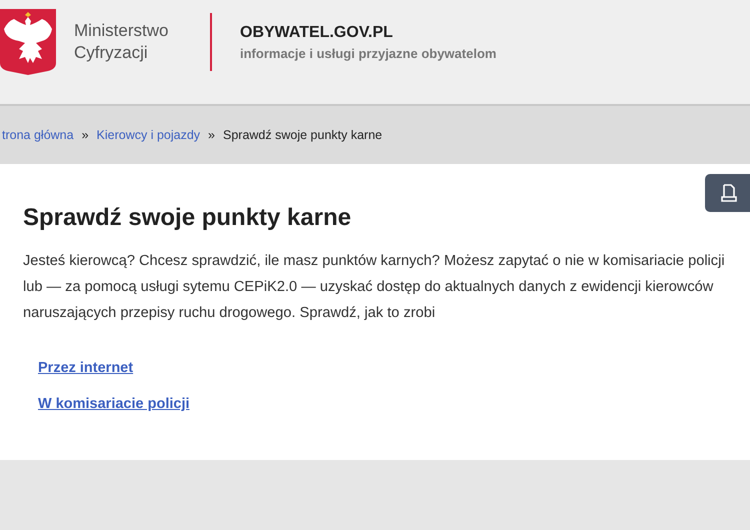 Image resolution: width=750 pixels, height=530 pixels. What do you see at coordinates (374, 287) in the screenshot?
I see `intro-paragraph: Jesteś kierowcą? Chcesz sprawdzić, ile masz punktów karnych? Możesz zapytać o nie w komisariacie policji lub — za pomocą usługi sytemu CEPiK2.0 — uzyskać dostęp do aktualnych danych z ewidencji kierowców naruszających przepisy ruchu drogowego. Sprawdź, jak to zrobi` at bounding box center [374, 287].